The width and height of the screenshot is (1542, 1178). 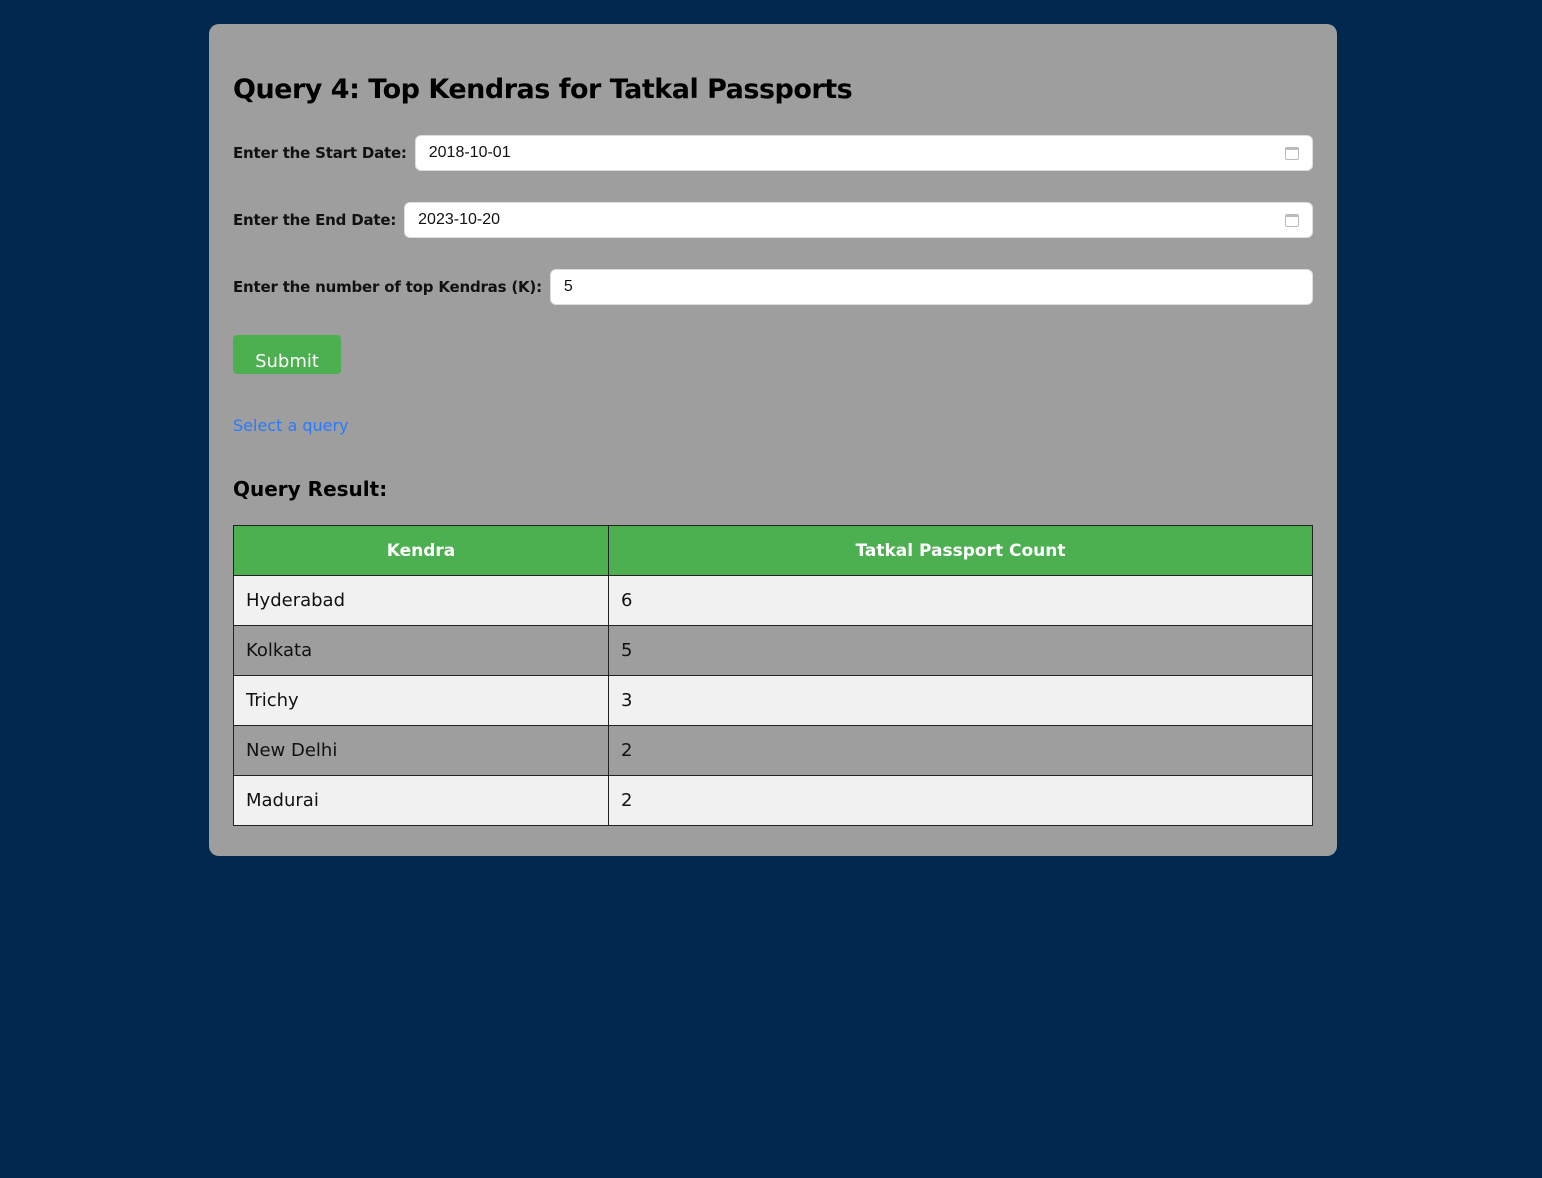 I want to click on top-k-row: Enter the number of top Kendras (K): 5, so click(x=773, y=287).